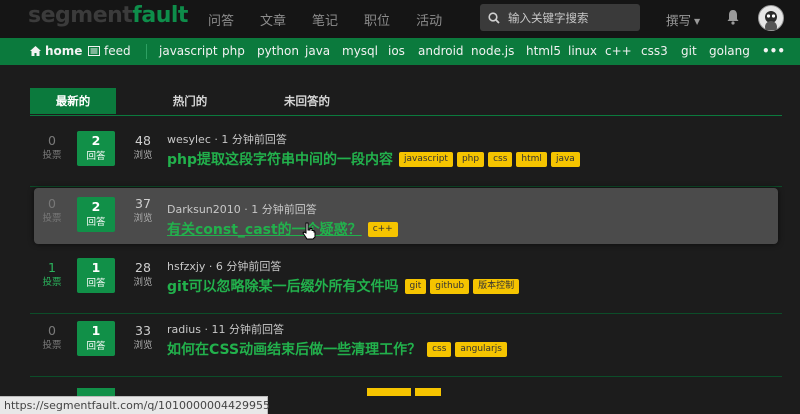  Describe the element at coordinates (729, 51) in the screenshot. I see `tag-link-golang: golang` at that location.